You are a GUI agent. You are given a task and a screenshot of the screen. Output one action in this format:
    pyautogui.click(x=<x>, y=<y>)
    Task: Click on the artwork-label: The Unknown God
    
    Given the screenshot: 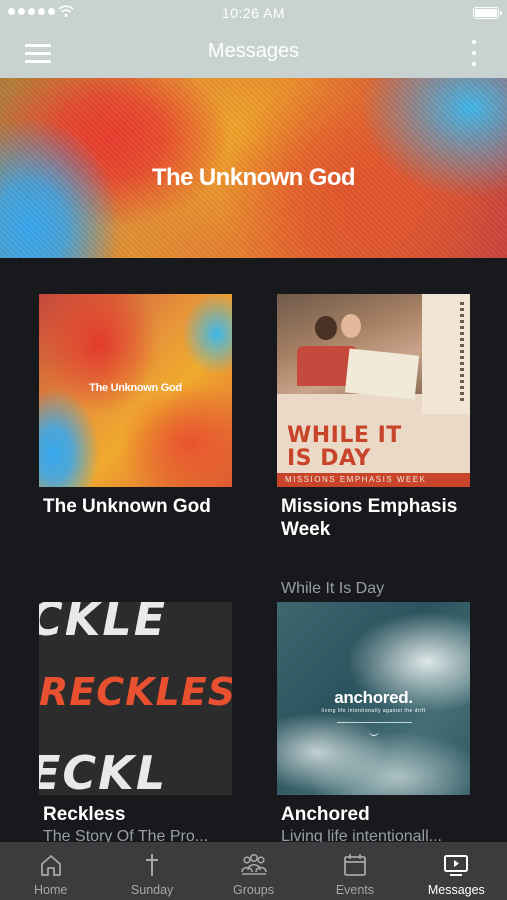 What is the action you would take?
    pyautogui.click(x=135, y=388)
    